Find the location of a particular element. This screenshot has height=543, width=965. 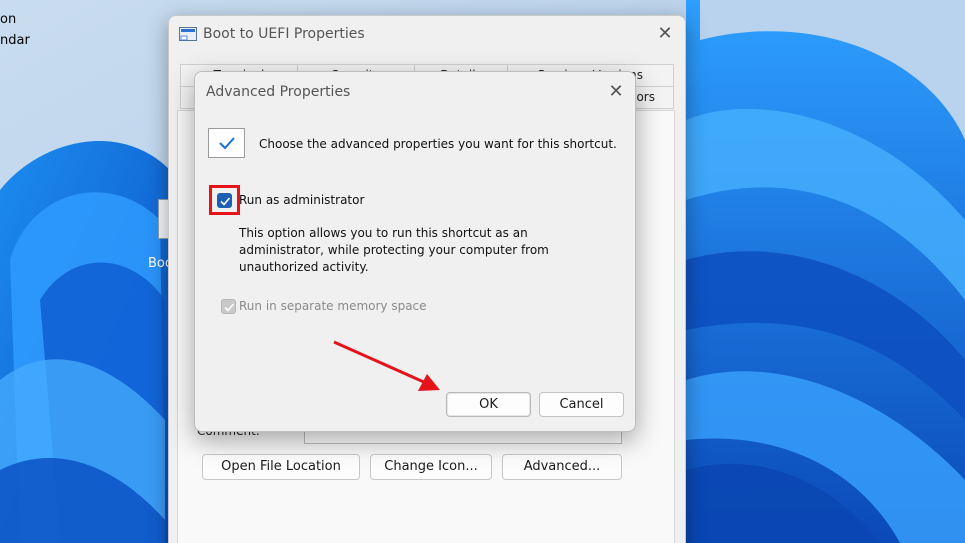

run-as-admin-label: Run as administrator is located at coordinates (301, 200).